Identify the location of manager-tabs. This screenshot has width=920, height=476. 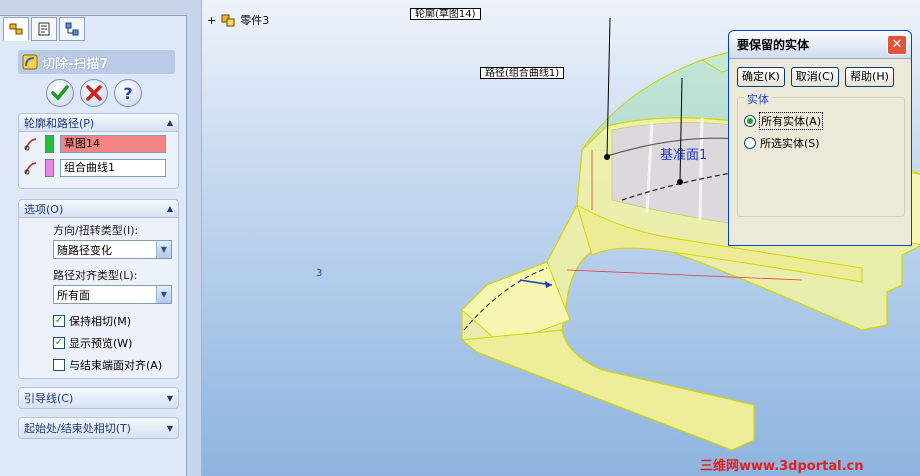
(44, 30).